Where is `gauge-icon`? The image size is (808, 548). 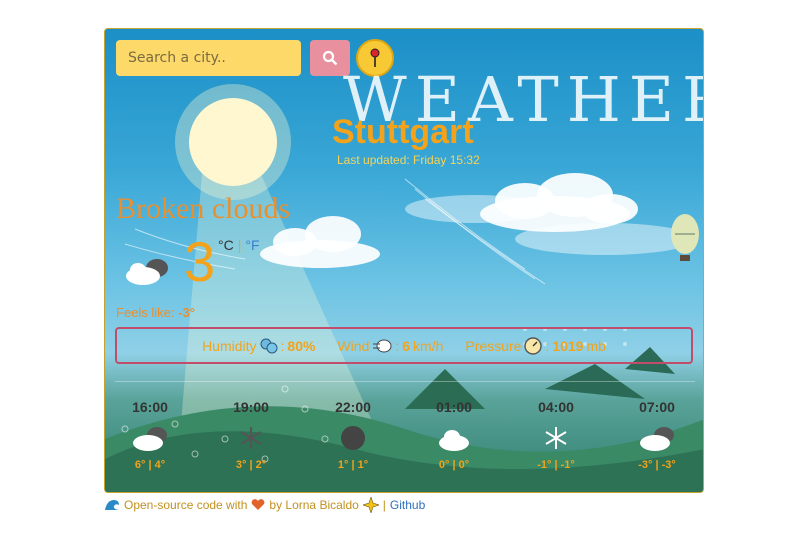 gauge-icon is located at coordinates (533, 345).